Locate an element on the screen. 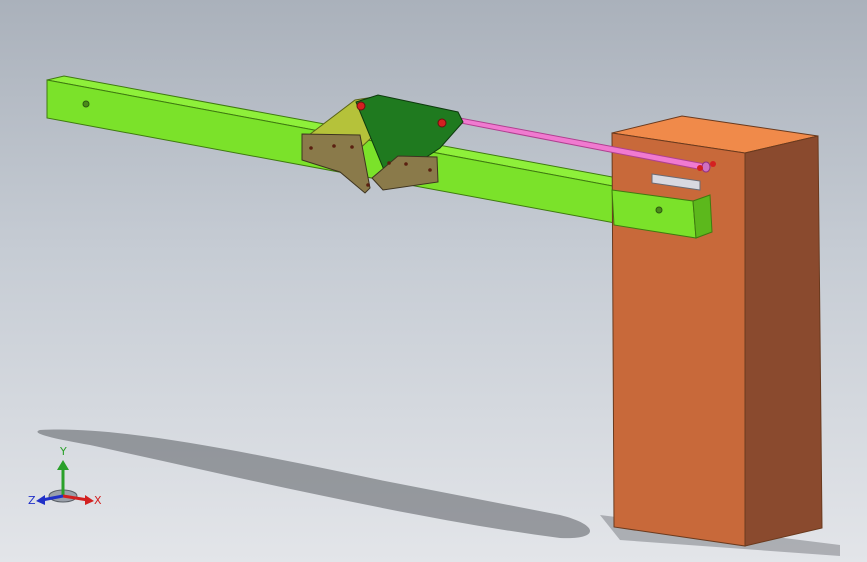 The width and height of the screenshot is (867, 562). pivot-pin-rod is located at coordinates (442, 123).